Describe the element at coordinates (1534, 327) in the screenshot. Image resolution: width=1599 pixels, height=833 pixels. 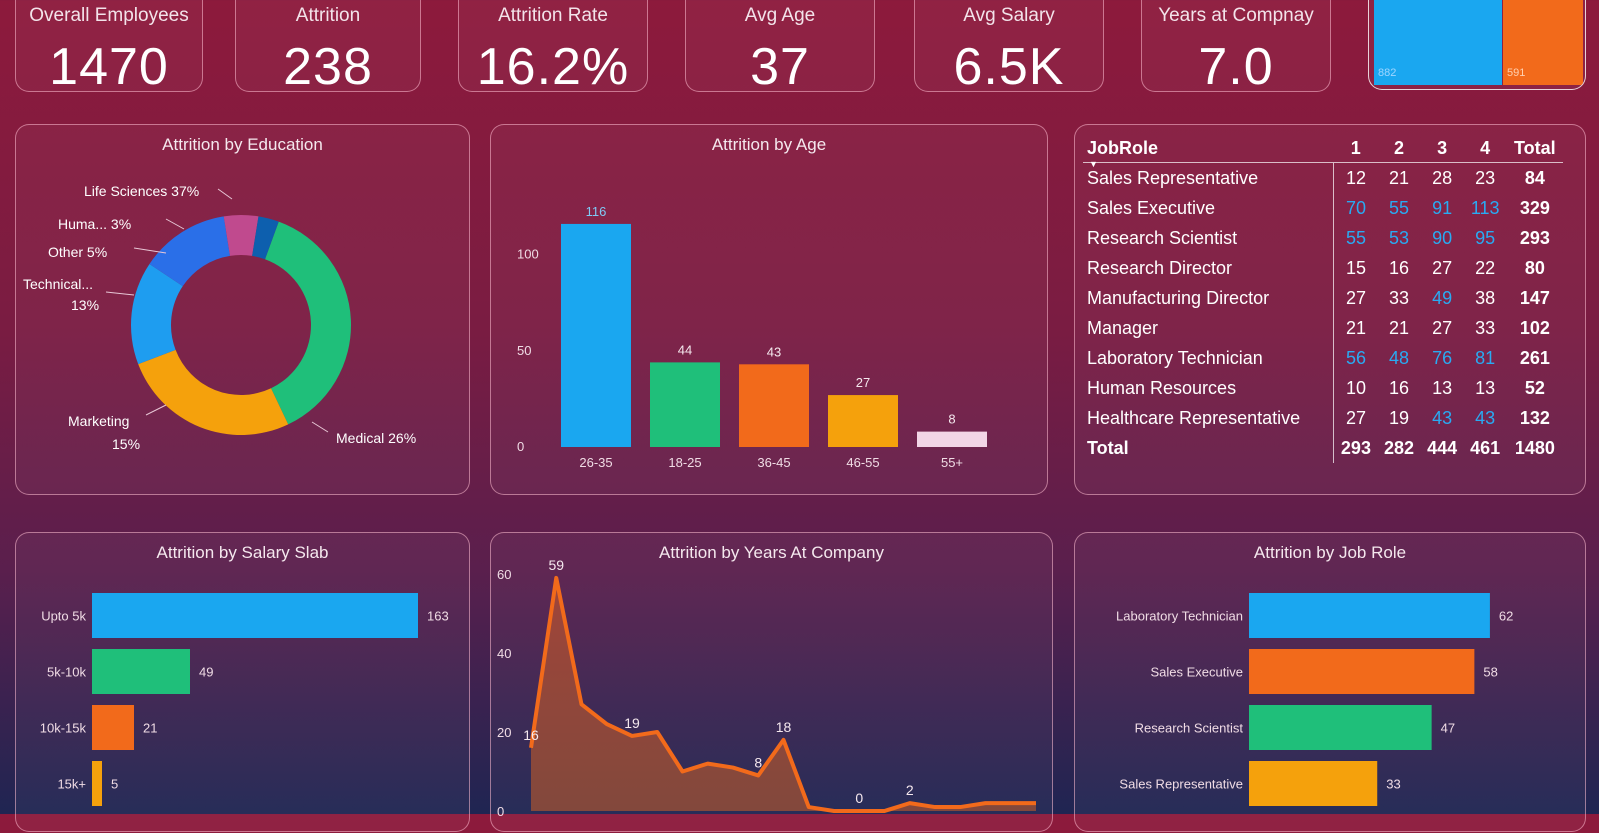
I see `matrix-row-total: 102` at that location.